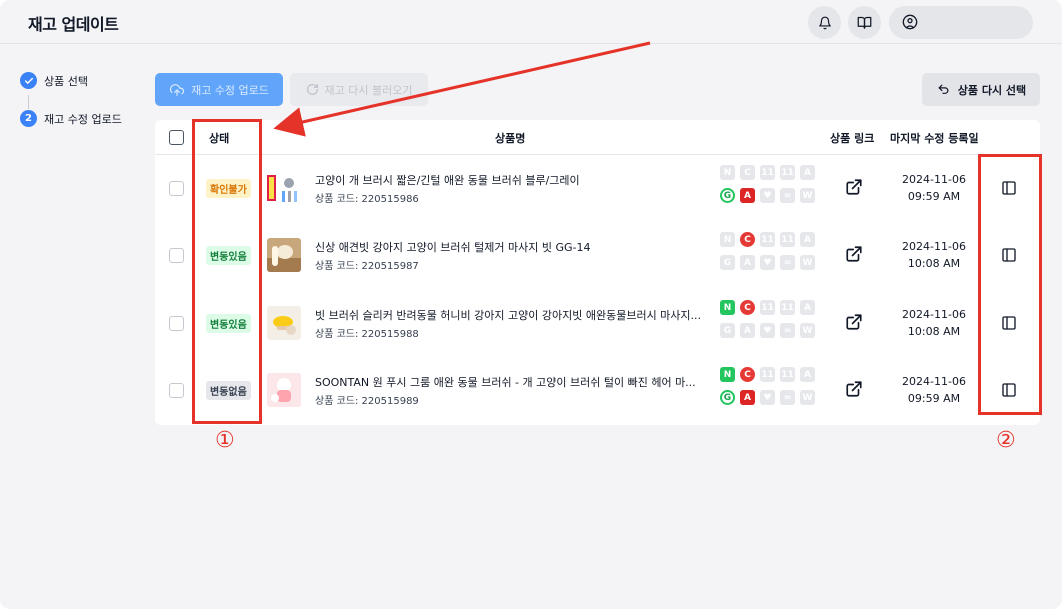 This screenshot has height=609, width=1062. I want to click on annotation-number-2: ②, so click(1006, 440).